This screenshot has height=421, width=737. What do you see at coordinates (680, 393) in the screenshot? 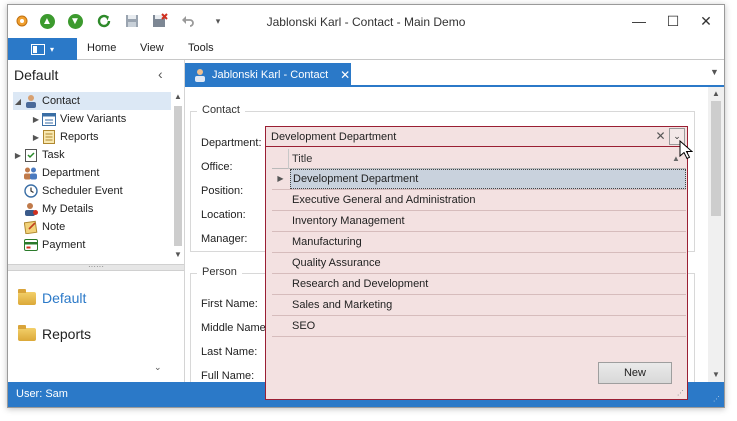
I see `popup-resize-grip-icon: ⋰` at bounding box center [680, 393].